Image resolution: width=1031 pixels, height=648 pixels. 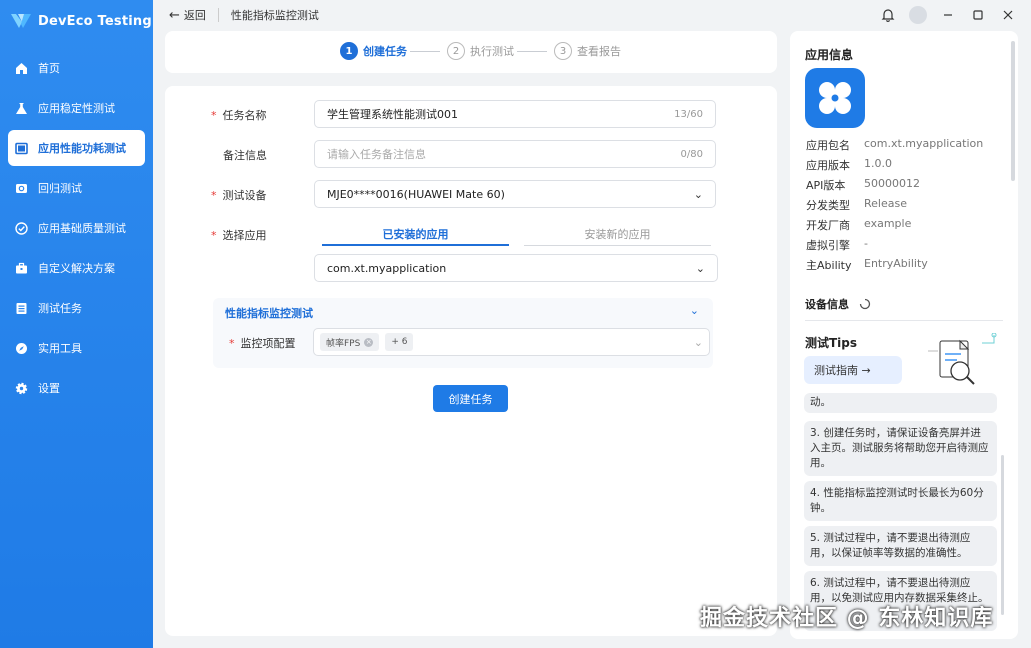 What do you see at coordinates (978, 15) in the screenshot?
I see `maximize-button` at bounding box center [978, 15].